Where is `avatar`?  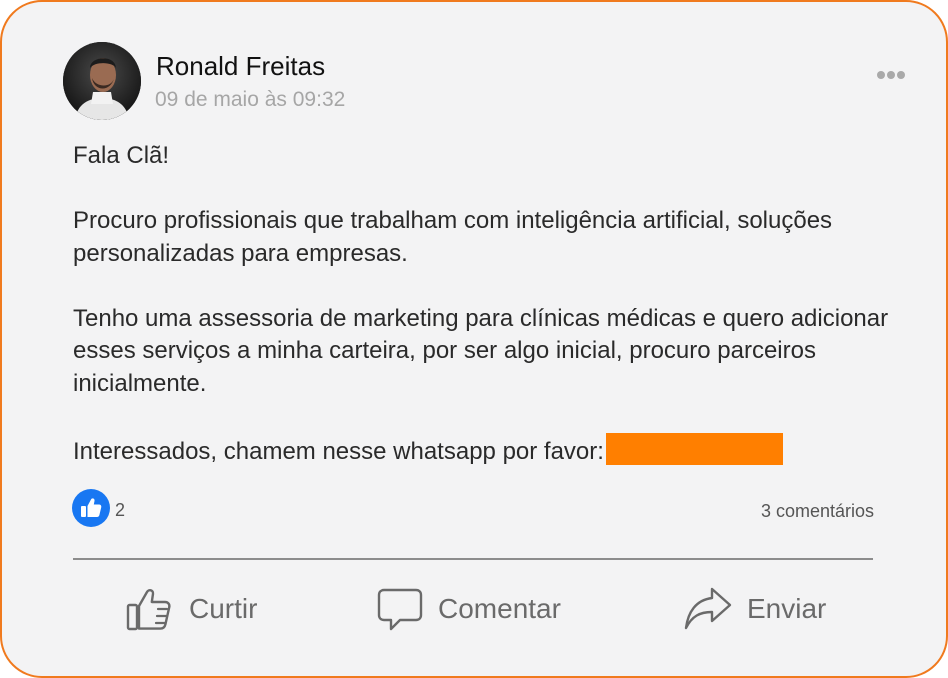
avatar is located at coordinates (102, 81).